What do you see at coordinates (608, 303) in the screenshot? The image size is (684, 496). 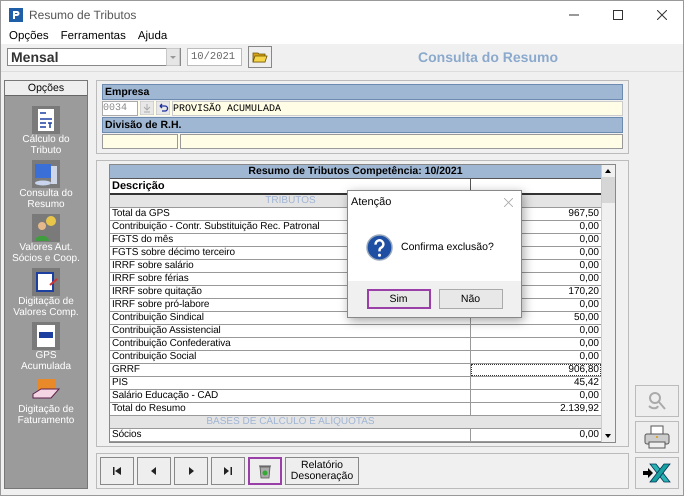 I see `scrollbar` at bounding box center [608, 303].